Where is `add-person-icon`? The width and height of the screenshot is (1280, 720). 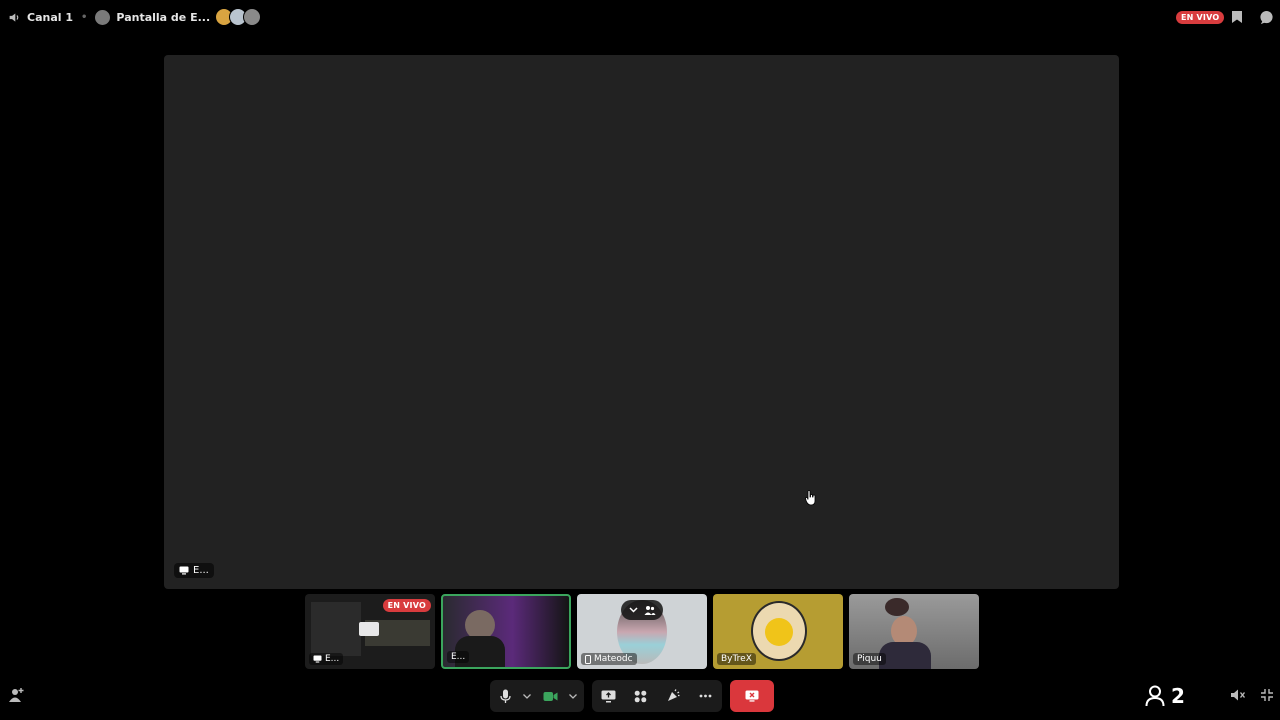
add-person-icon is located at coordinates (16, 695).